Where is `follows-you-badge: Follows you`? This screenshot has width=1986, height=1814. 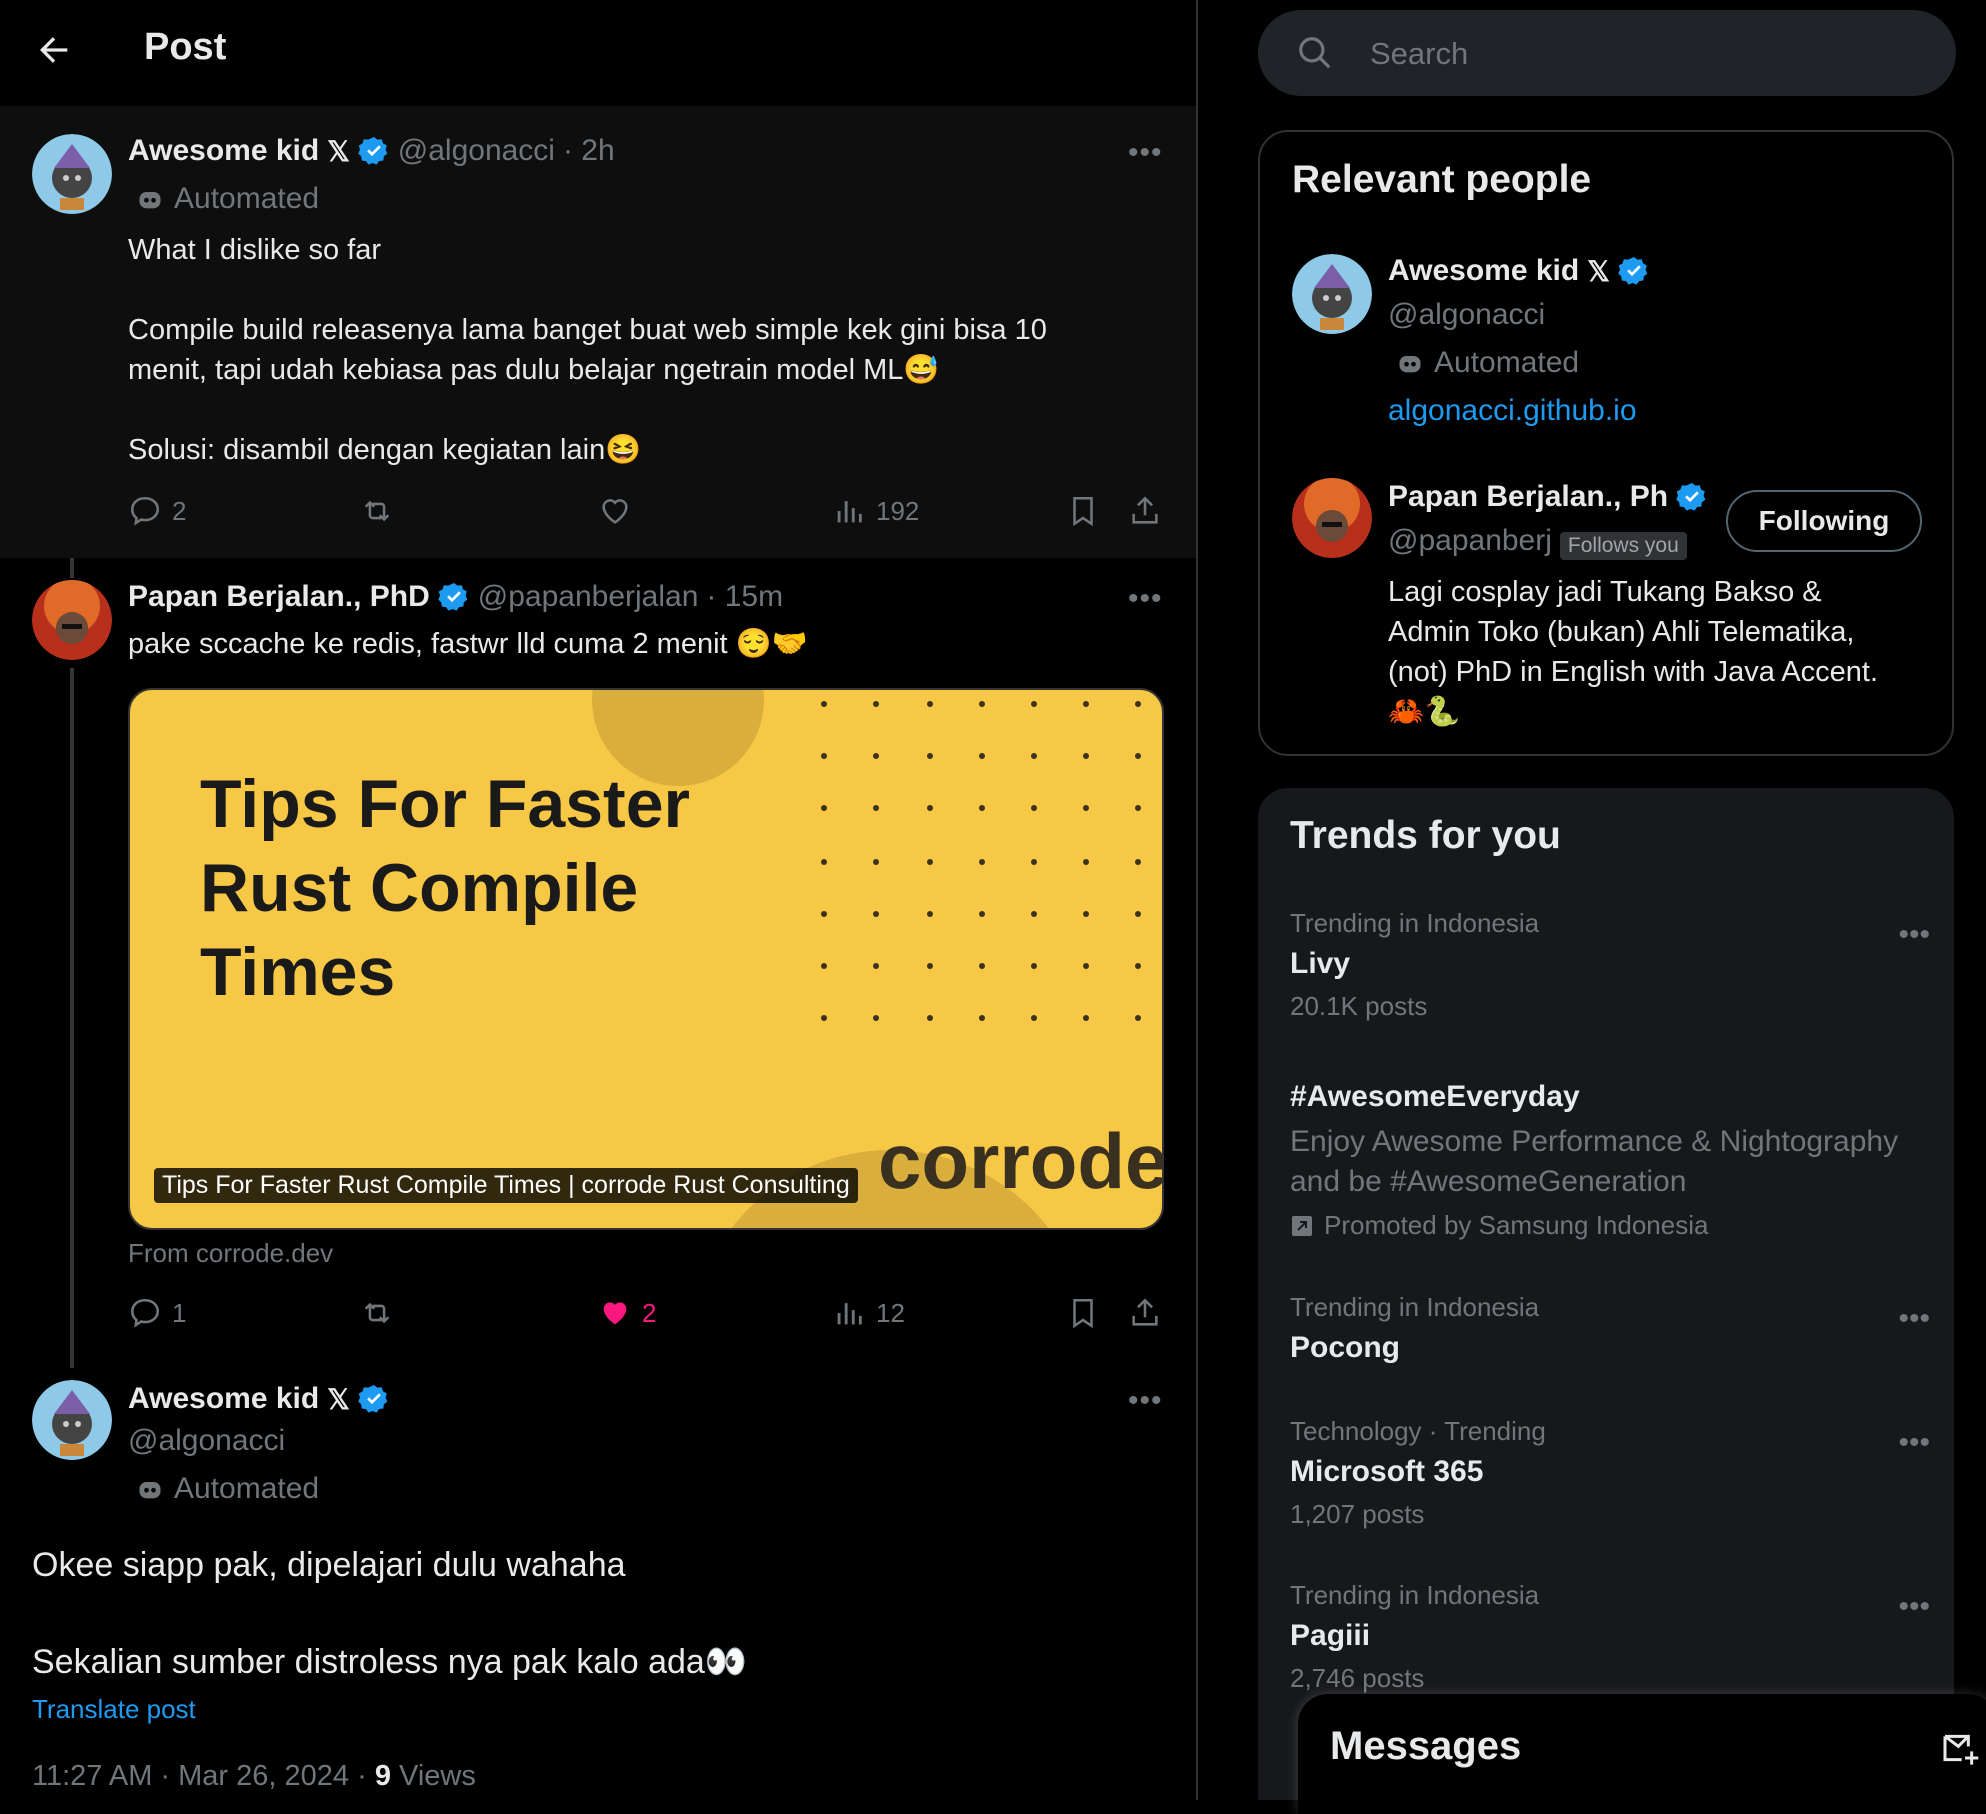 follows-you-badge: Follows you is located at coordinates (1623, 545).